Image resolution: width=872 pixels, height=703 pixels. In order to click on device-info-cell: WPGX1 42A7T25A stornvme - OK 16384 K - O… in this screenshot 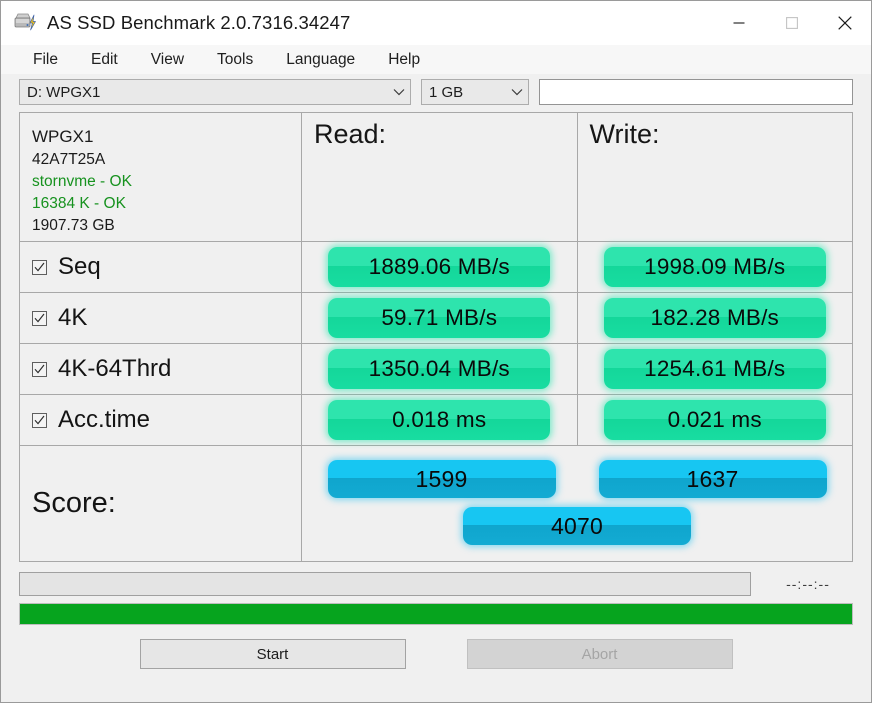, I will do `click(161, 177)`.